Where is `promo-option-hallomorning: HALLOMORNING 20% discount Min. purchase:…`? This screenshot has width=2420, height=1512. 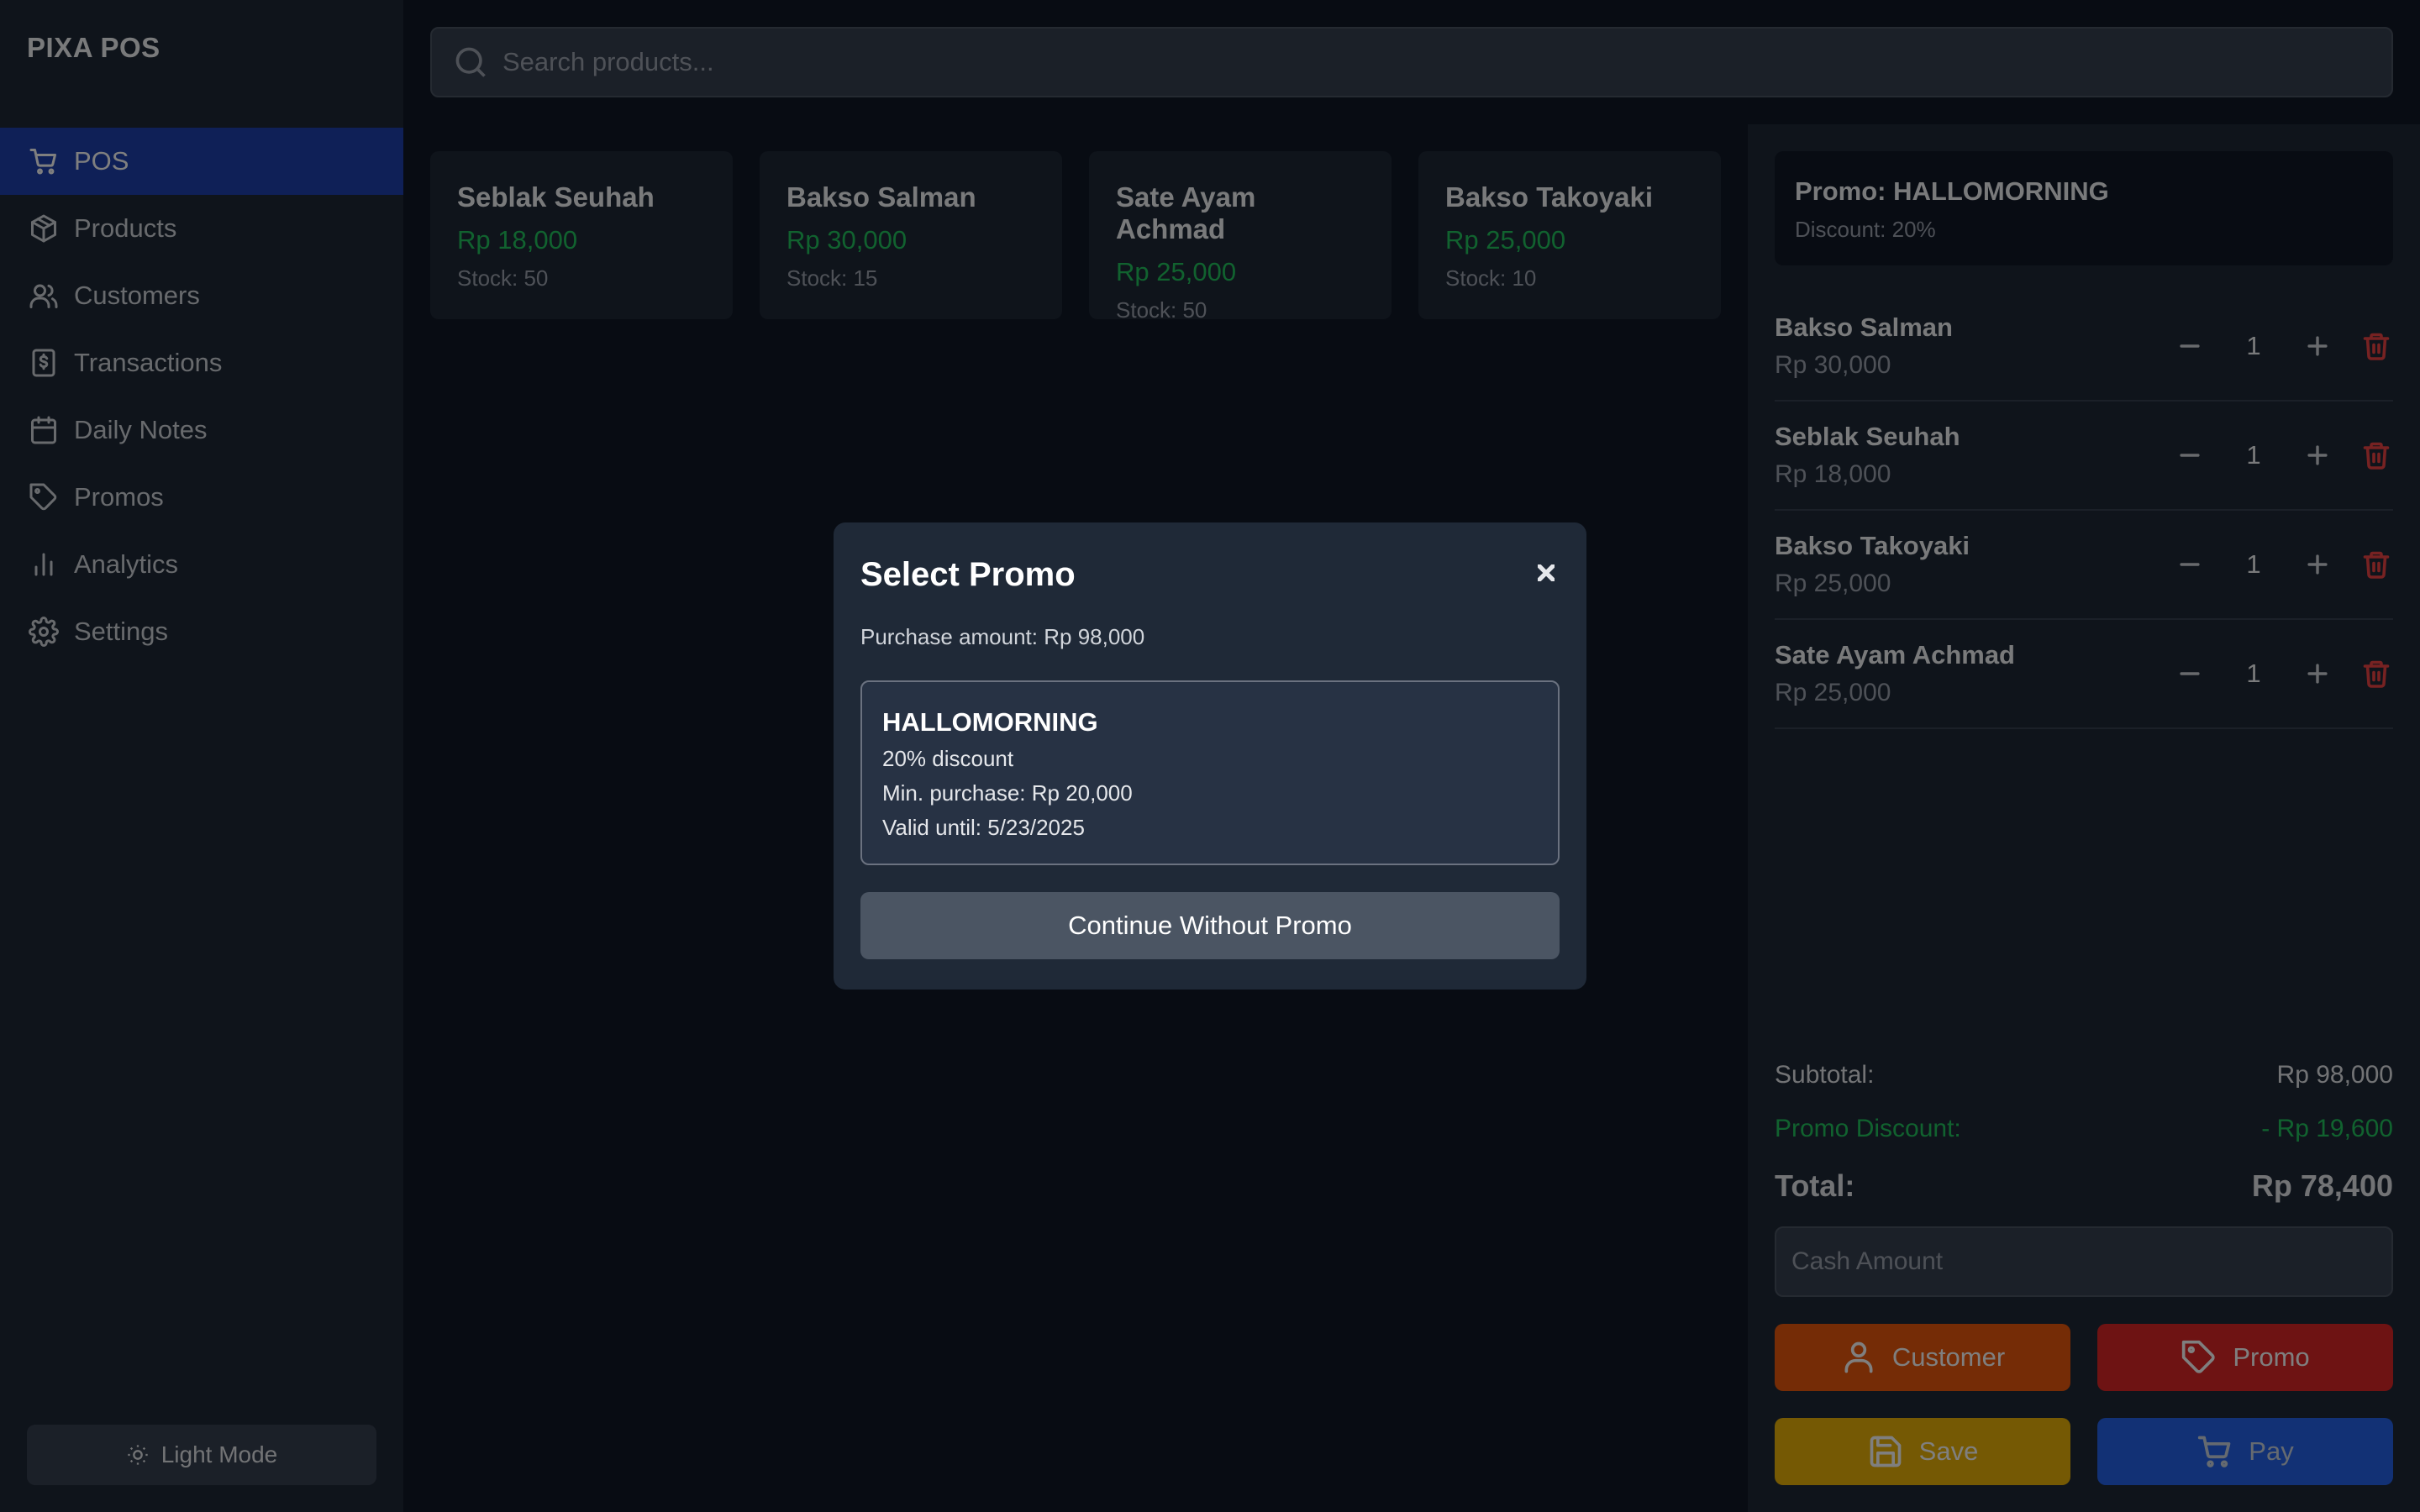 promo-option-hallomorning: HALLOMORNING 20% discount Min. purchase:… is located at coordinates (1210, 772).